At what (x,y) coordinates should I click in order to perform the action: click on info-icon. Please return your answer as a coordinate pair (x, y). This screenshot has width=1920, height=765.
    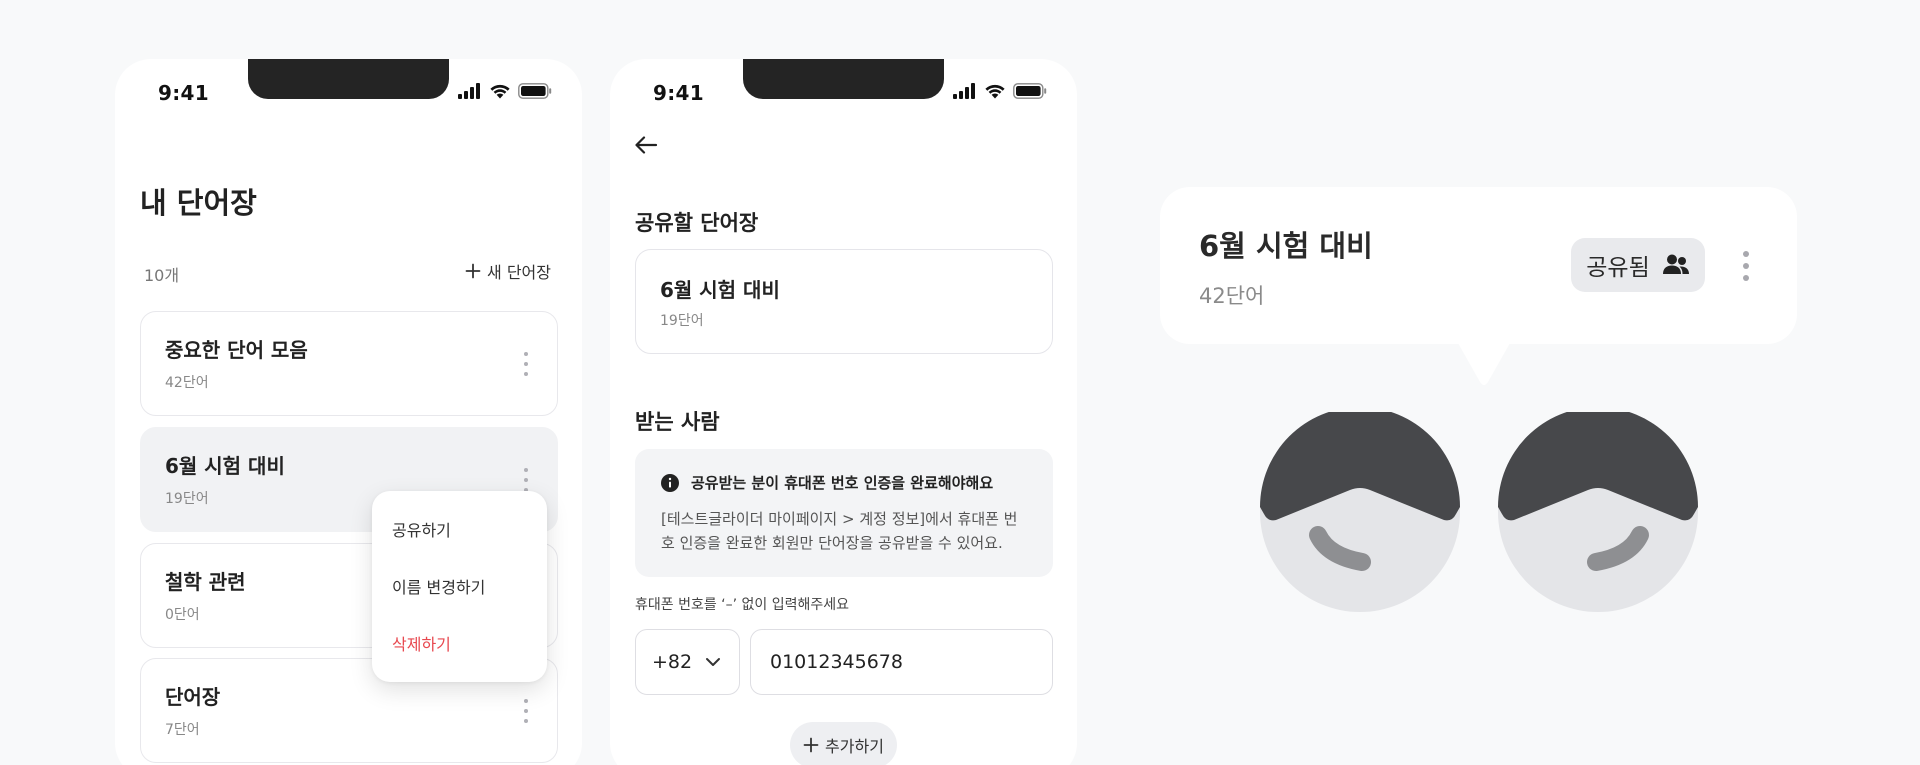
    Looking at the image, I should click on (670, 482).